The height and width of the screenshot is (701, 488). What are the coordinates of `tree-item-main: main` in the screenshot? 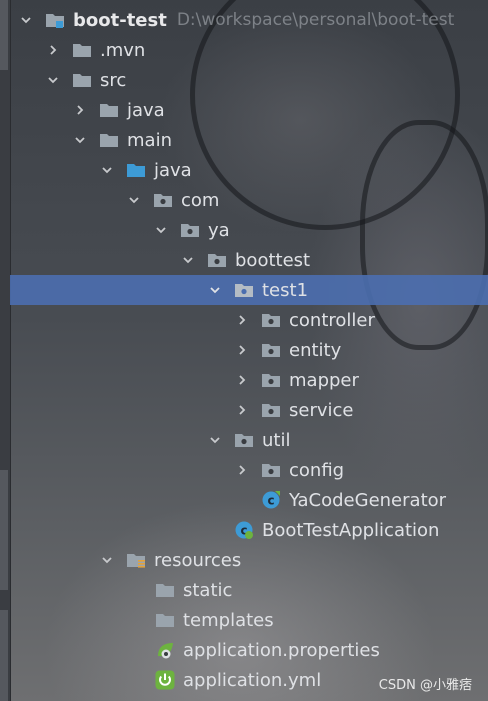 It's located at (249, 140).